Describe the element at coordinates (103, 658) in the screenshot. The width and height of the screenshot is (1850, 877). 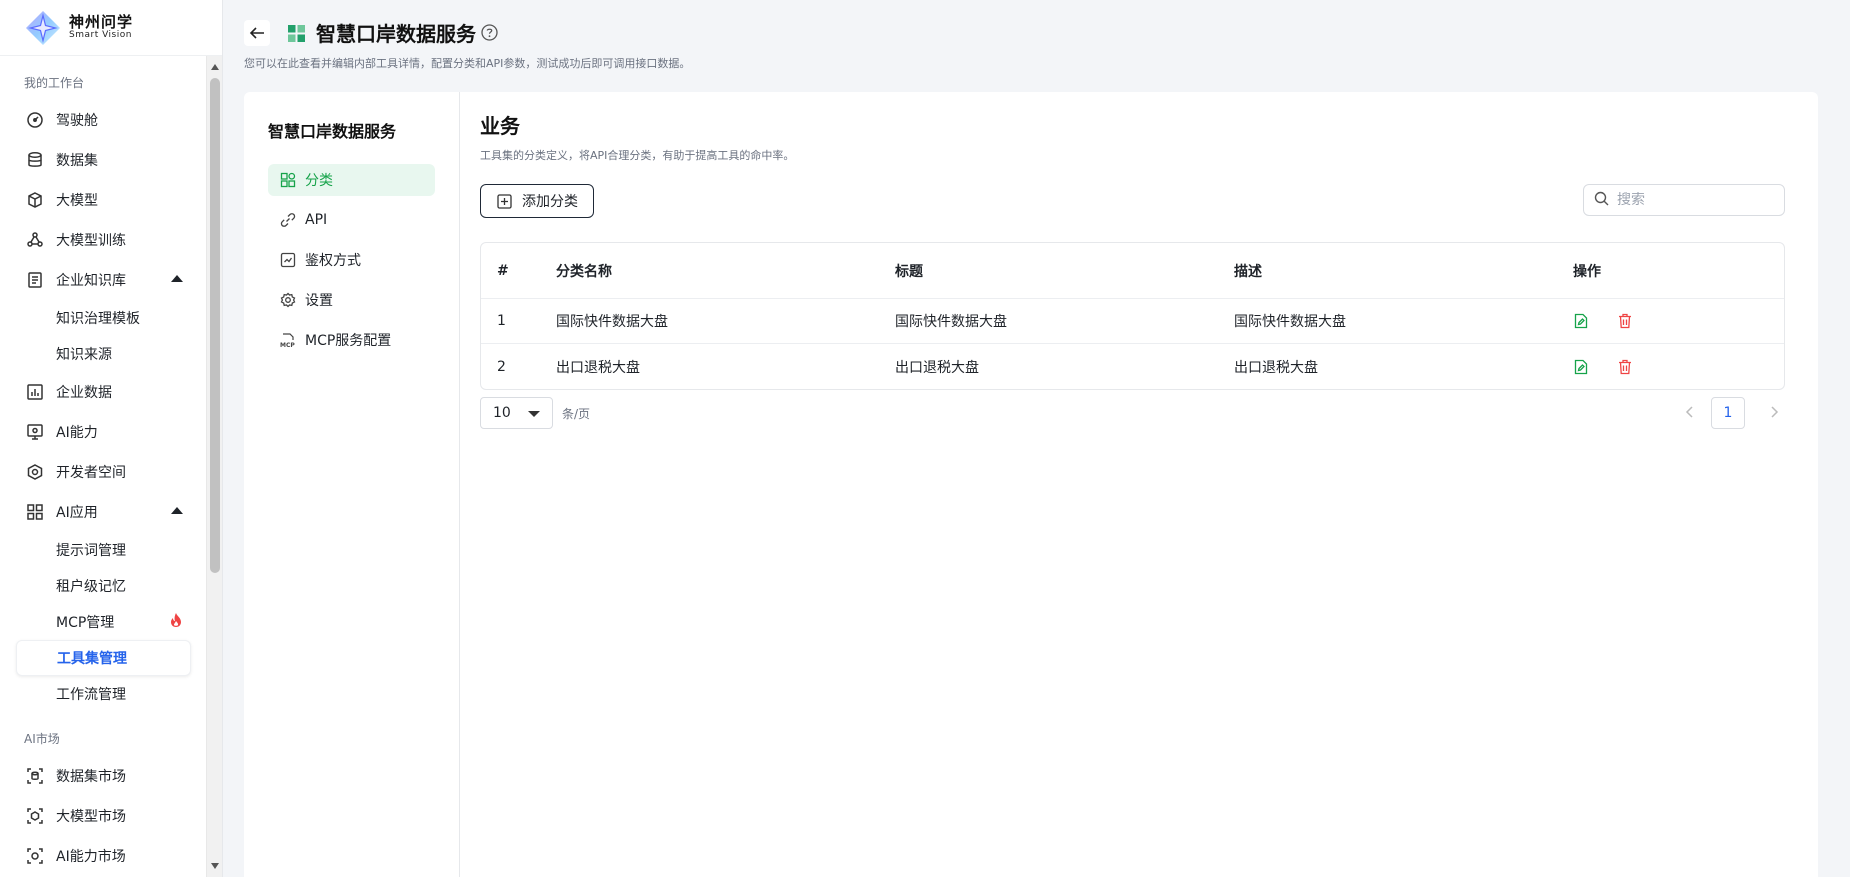
I see `sidebar-subitem-toolset: 工具集管理` at that location.